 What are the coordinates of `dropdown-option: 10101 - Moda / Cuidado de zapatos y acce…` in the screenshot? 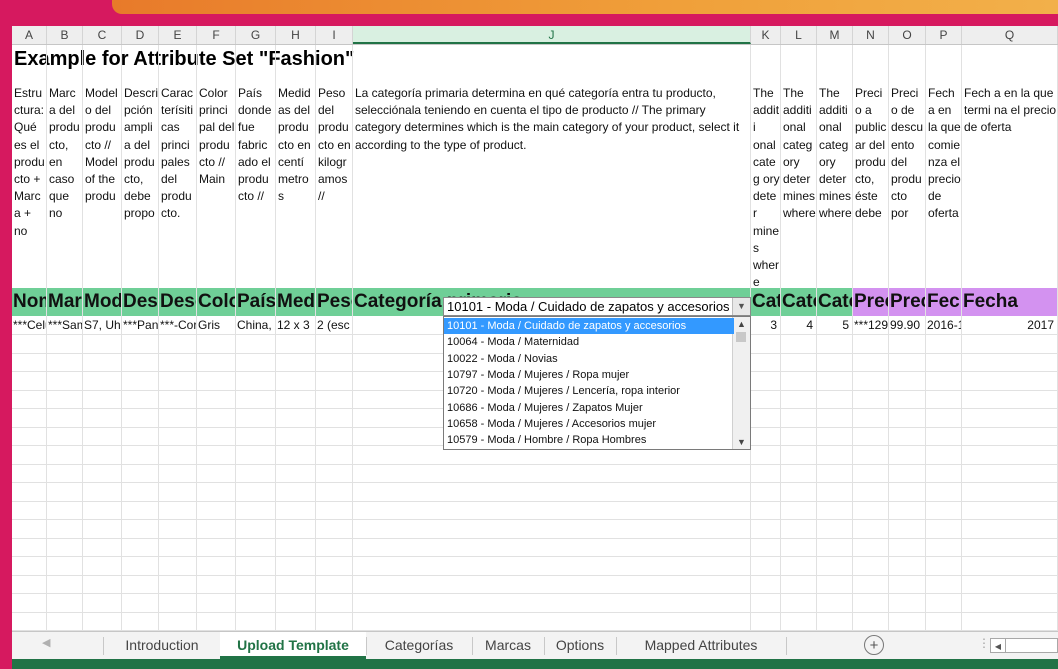 It's located at (589, 326).